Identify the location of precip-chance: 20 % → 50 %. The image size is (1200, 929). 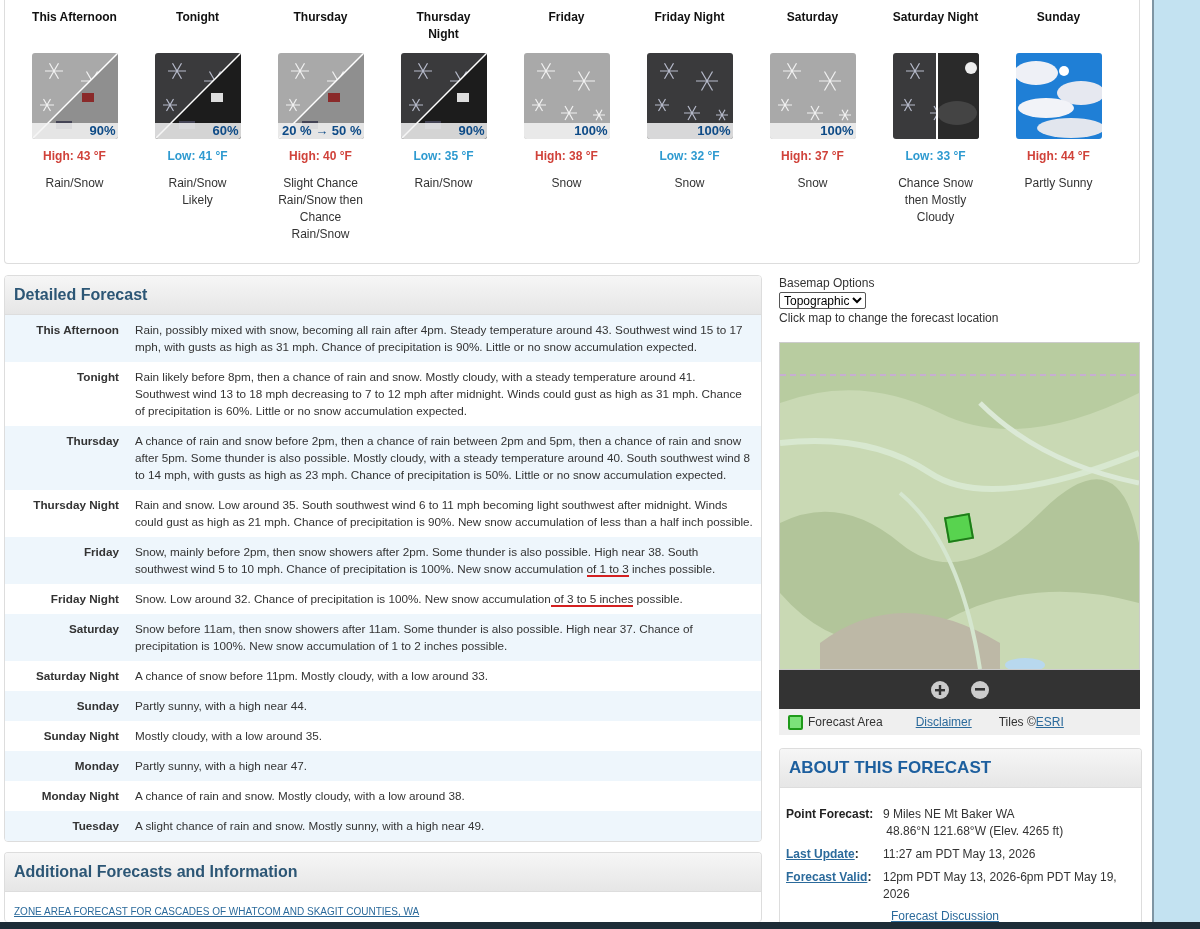
(322, 131).